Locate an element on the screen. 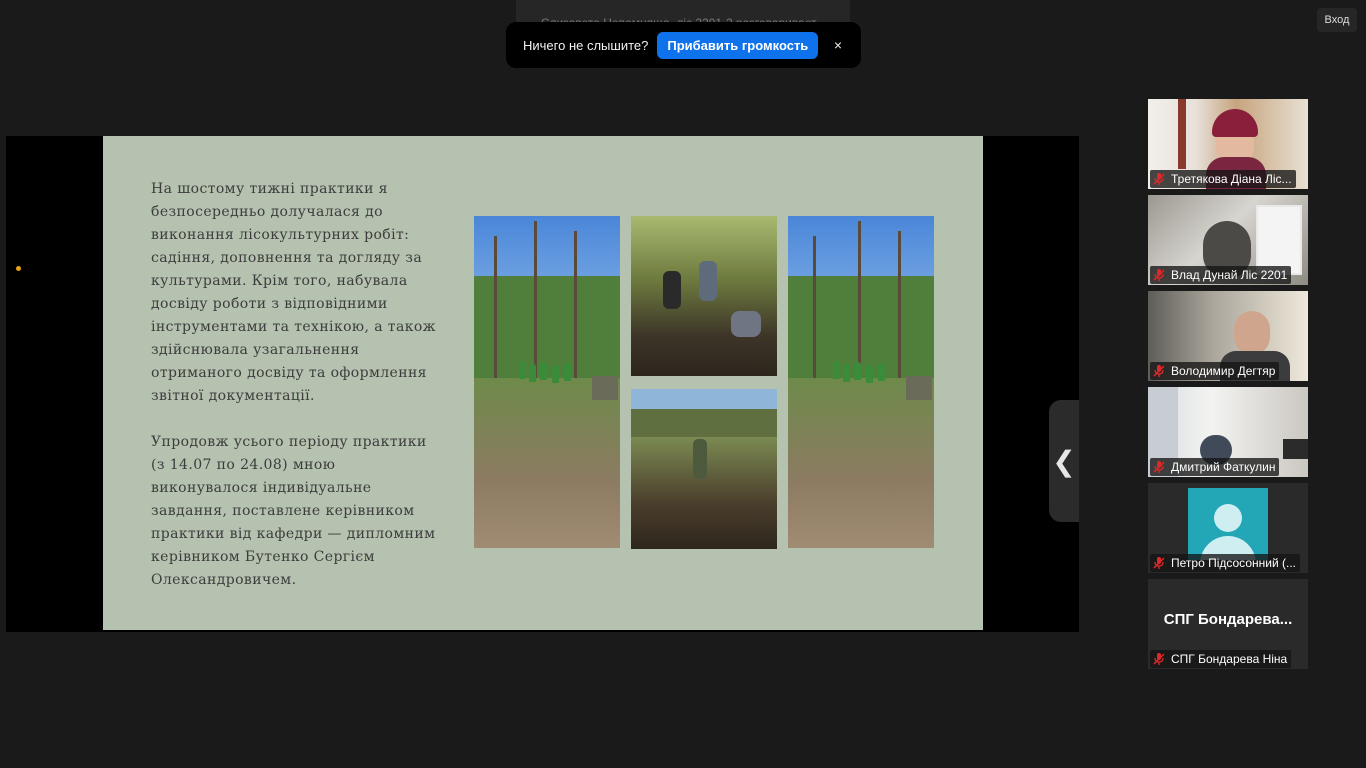  participant-tile: Володимир Дегтяр is located at coordinates (1228, 336).